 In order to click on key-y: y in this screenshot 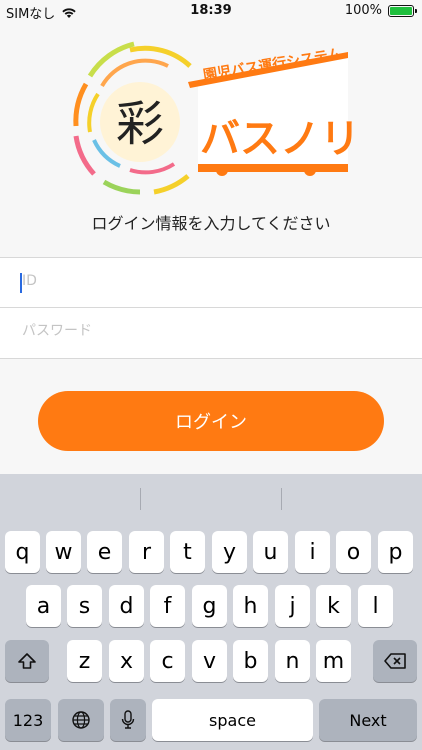, I will do `click(229, 552)`.